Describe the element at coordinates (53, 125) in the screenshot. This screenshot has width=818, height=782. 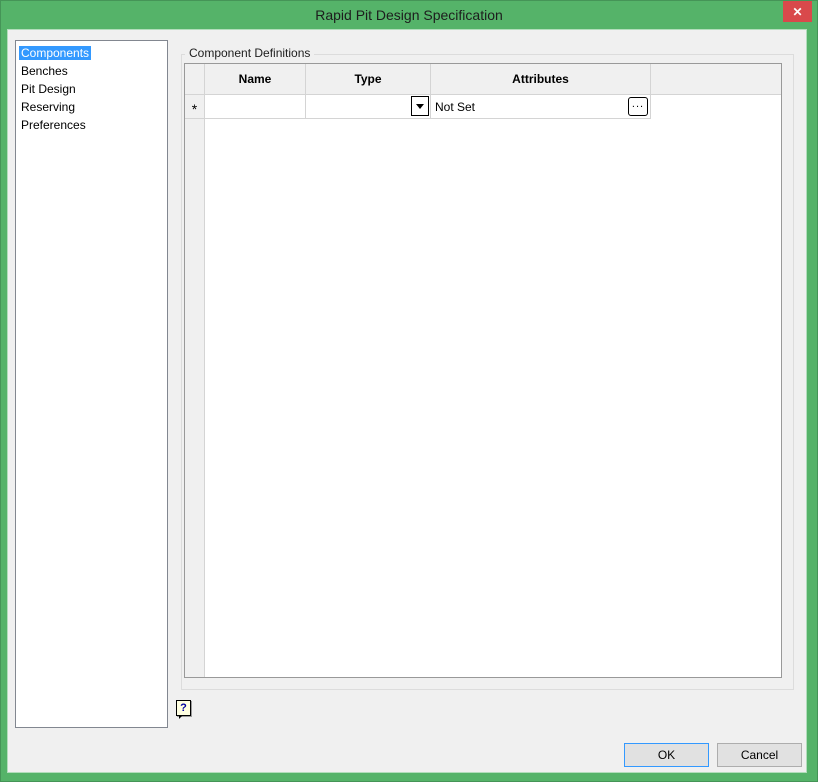
I see `sidebar-item-label: Preferences` at that location.